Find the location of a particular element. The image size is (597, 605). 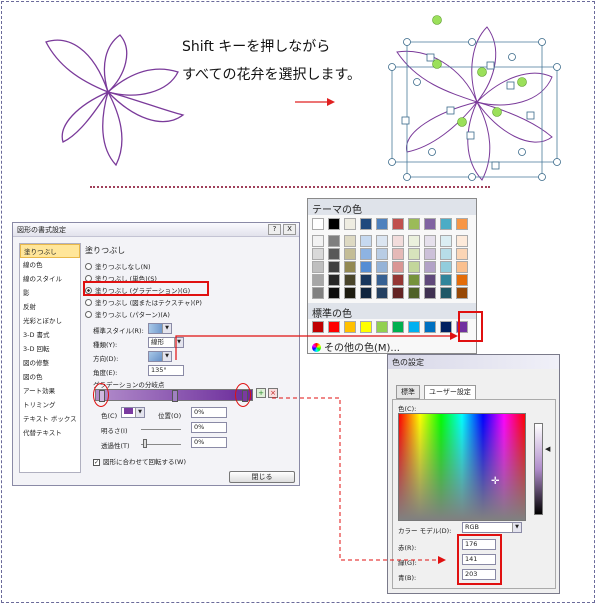

nav-item-shadow: 影 is located at coordinates (50, 293).